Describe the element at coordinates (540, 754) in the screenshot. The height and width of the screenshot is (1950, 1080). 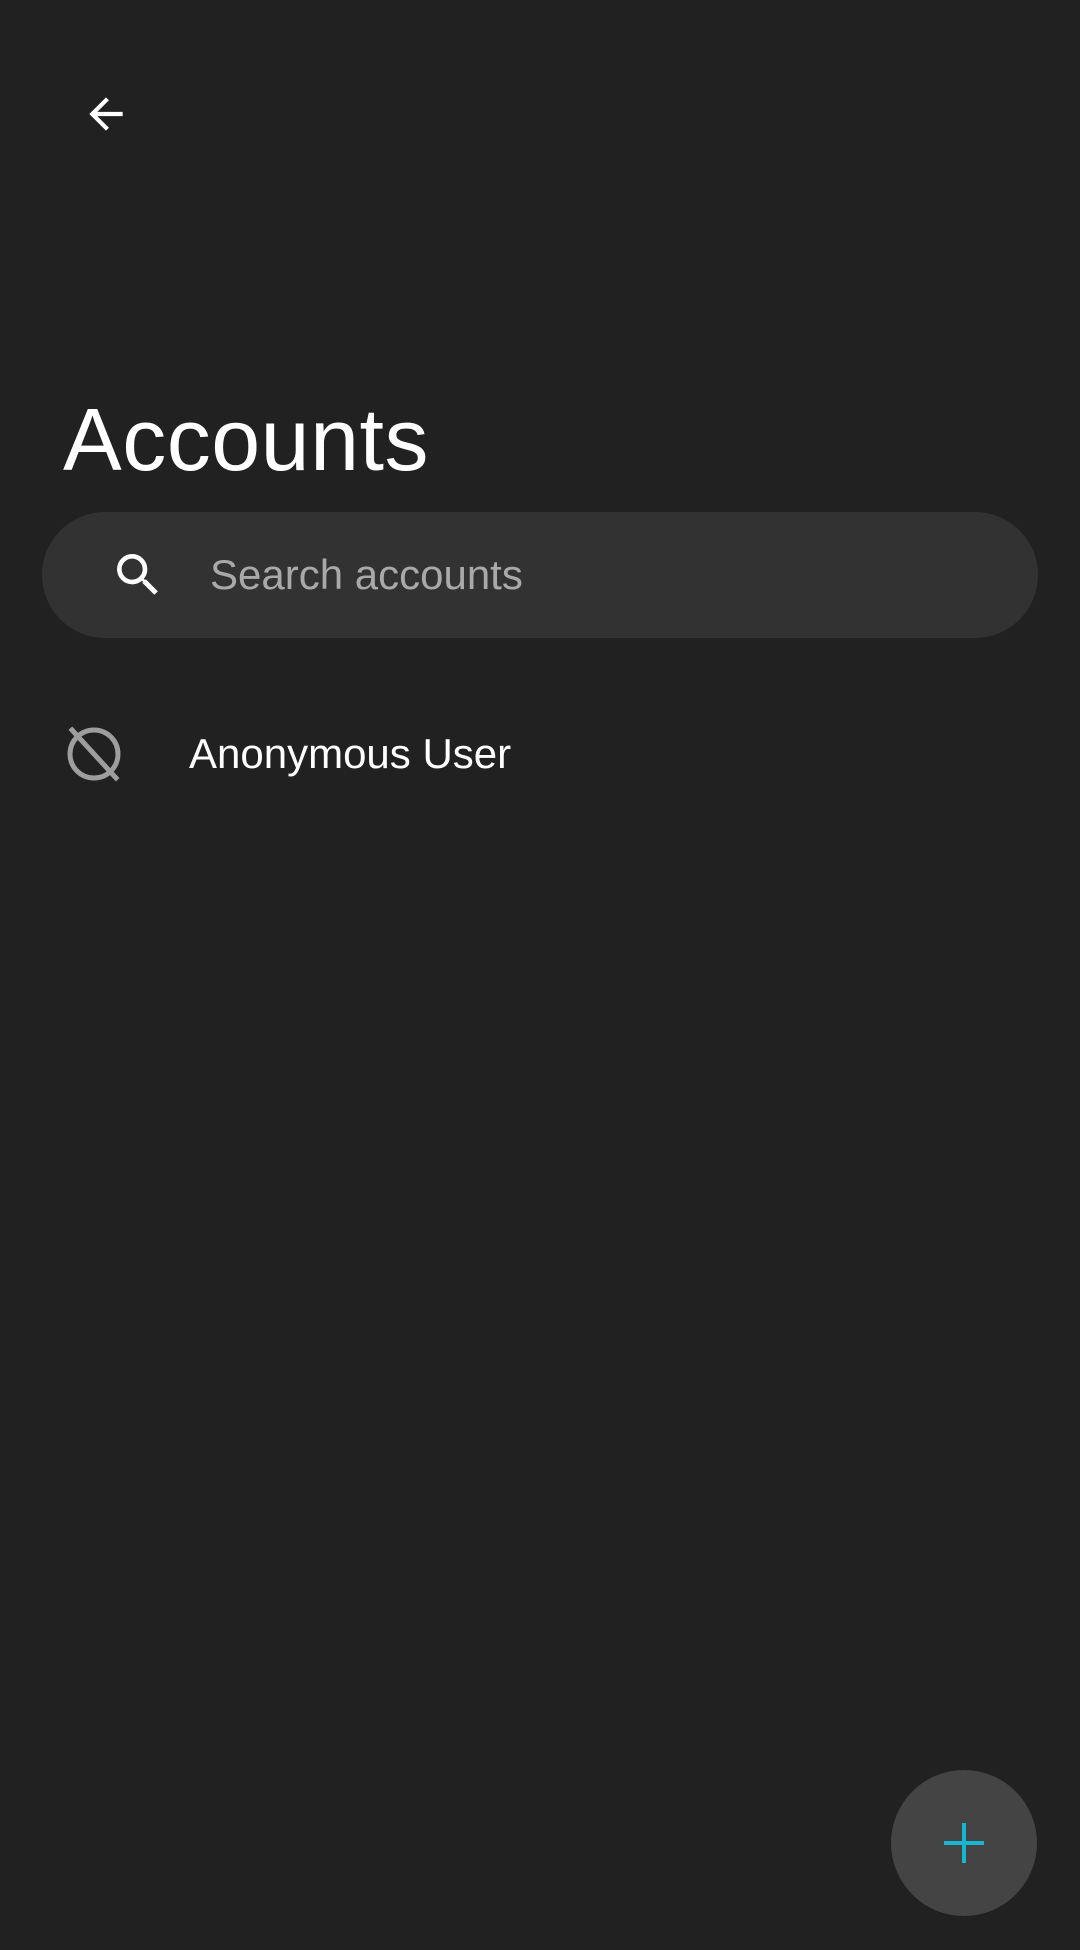
I see `account-list-item: Anonymous User` at that location.